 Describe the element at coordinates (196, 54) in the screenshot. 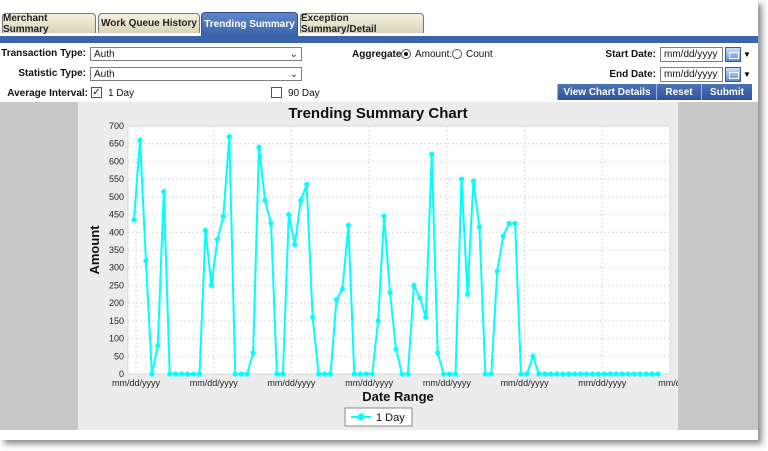

I see `transaction-type-select: Auth ⌄` at that location.